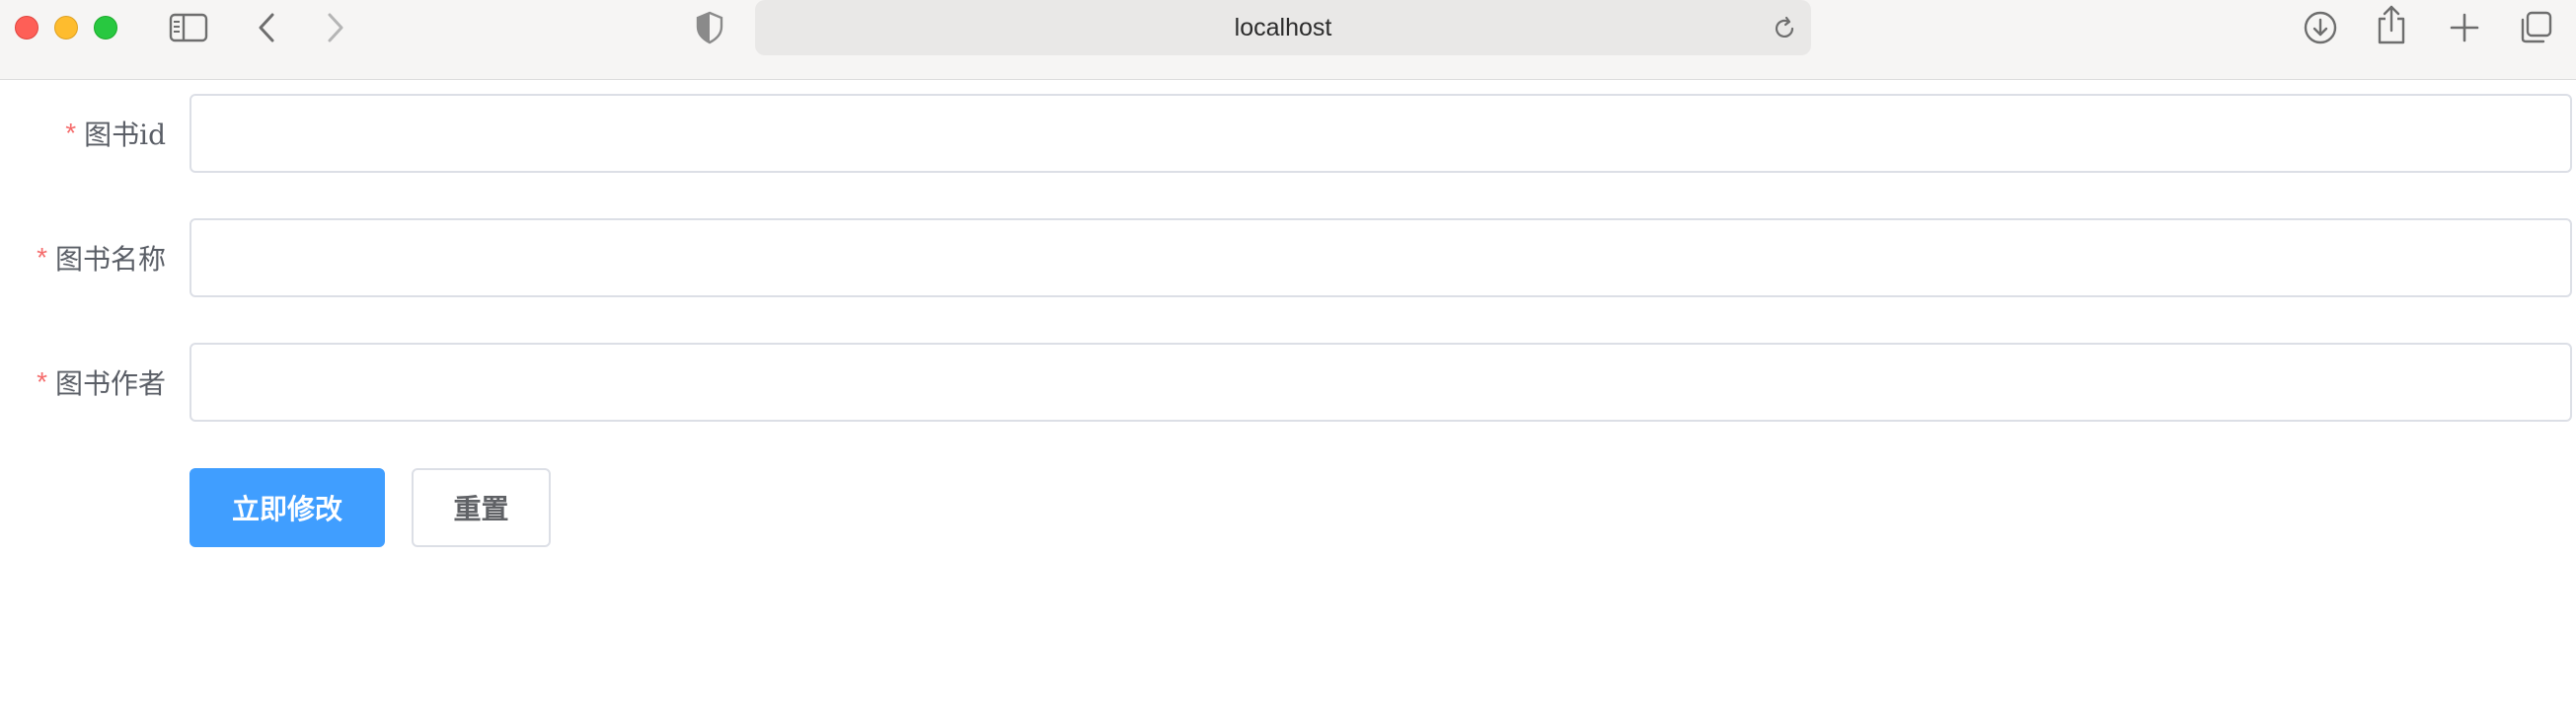  Describe the element at coordinates (266, 27) in the screenshot. I see `chevron-left-icon` at that location.